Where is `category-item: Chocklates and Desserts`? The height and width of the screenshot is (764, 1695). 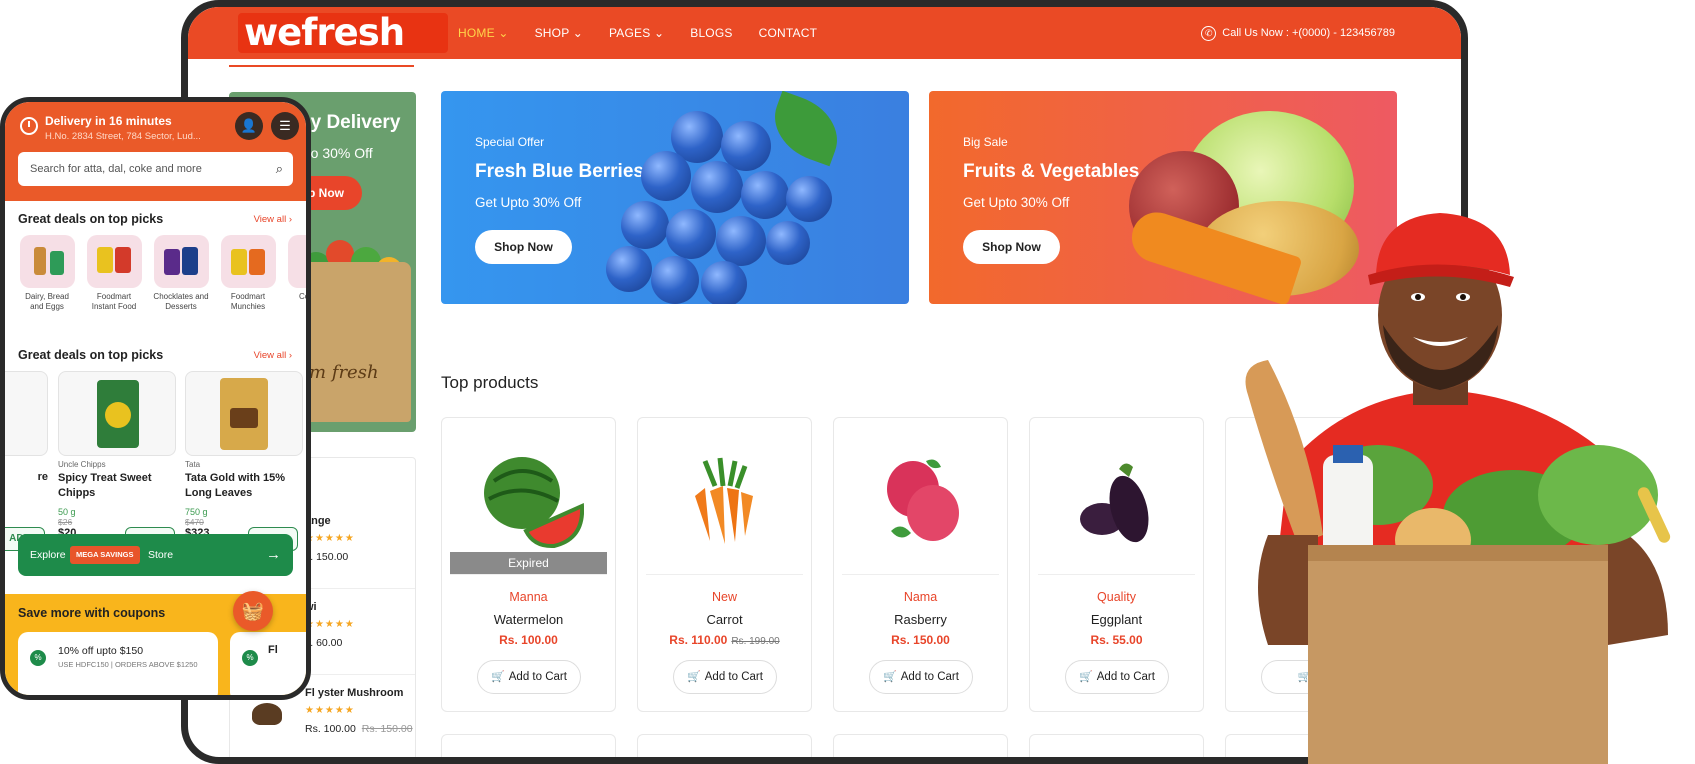
category-item: Chocklates and Desserts is located at coordinates (181, 273).